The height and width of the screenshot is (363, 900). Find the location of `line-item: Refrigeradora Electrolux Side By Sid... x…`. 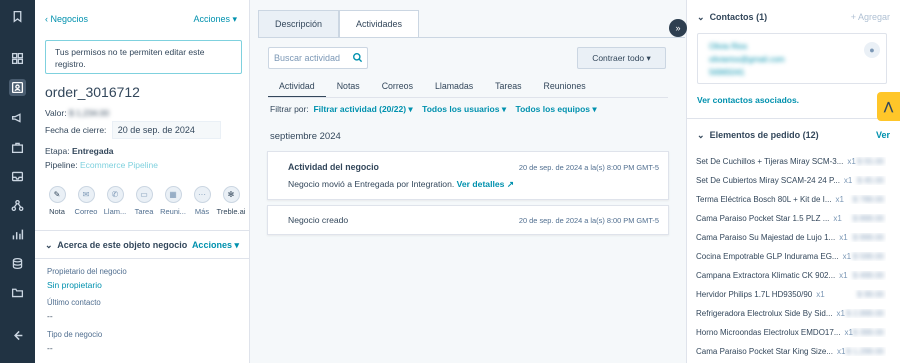

line-item: Refrigeradora Electrolux Side By Sid... x… is located at coordinates (791, 313).